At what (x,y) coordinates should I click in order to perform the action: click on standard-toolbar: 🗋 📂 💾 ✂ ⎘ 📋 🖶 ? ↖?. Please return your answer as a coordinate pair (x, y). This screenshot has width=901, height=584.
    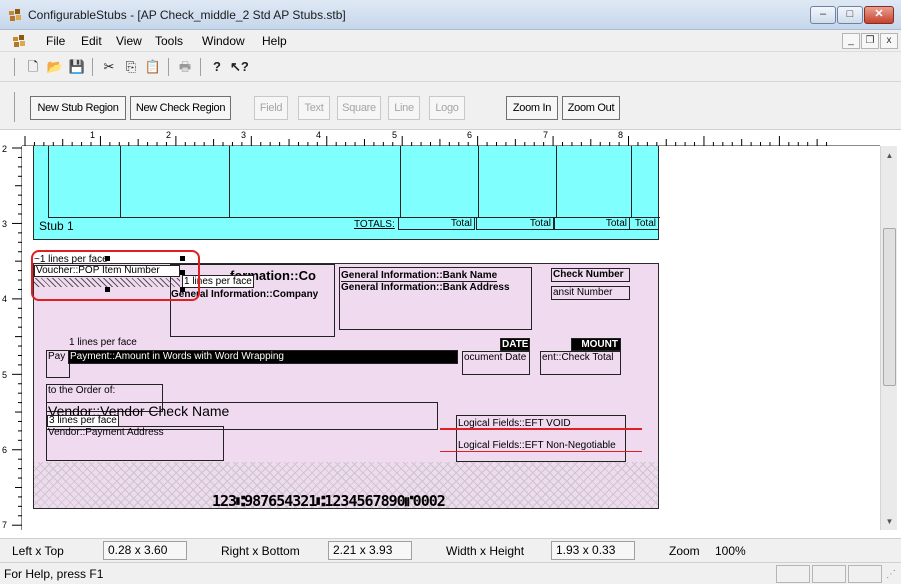
    Looking at the image, I should click on (450, 67).